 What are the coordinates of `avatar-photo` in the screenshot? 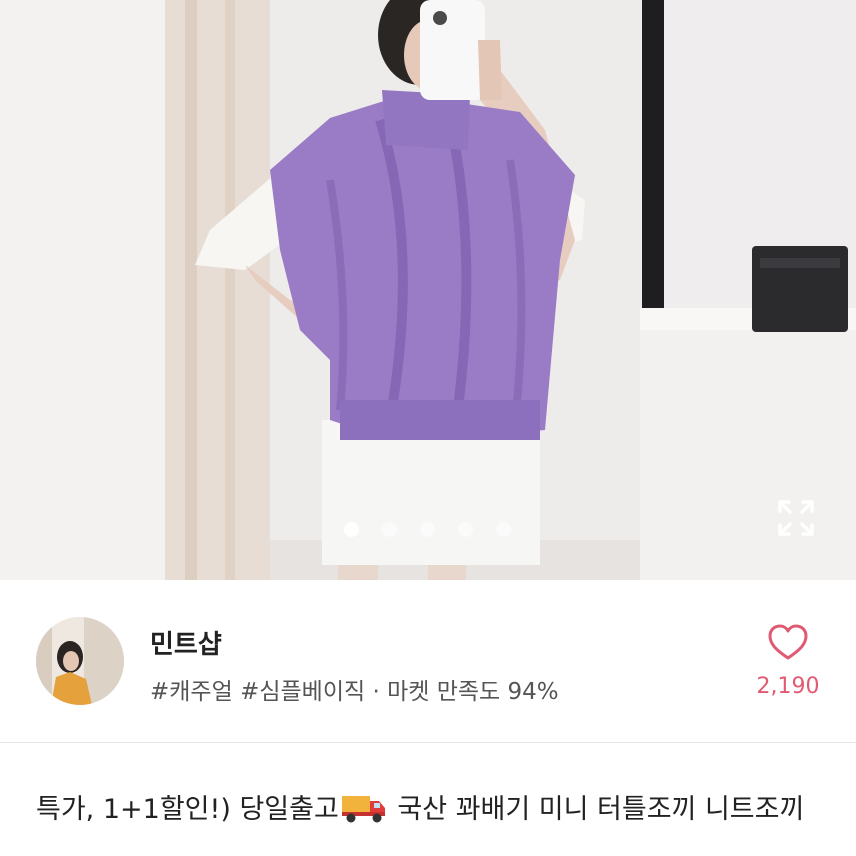 It's located at (80, 661).